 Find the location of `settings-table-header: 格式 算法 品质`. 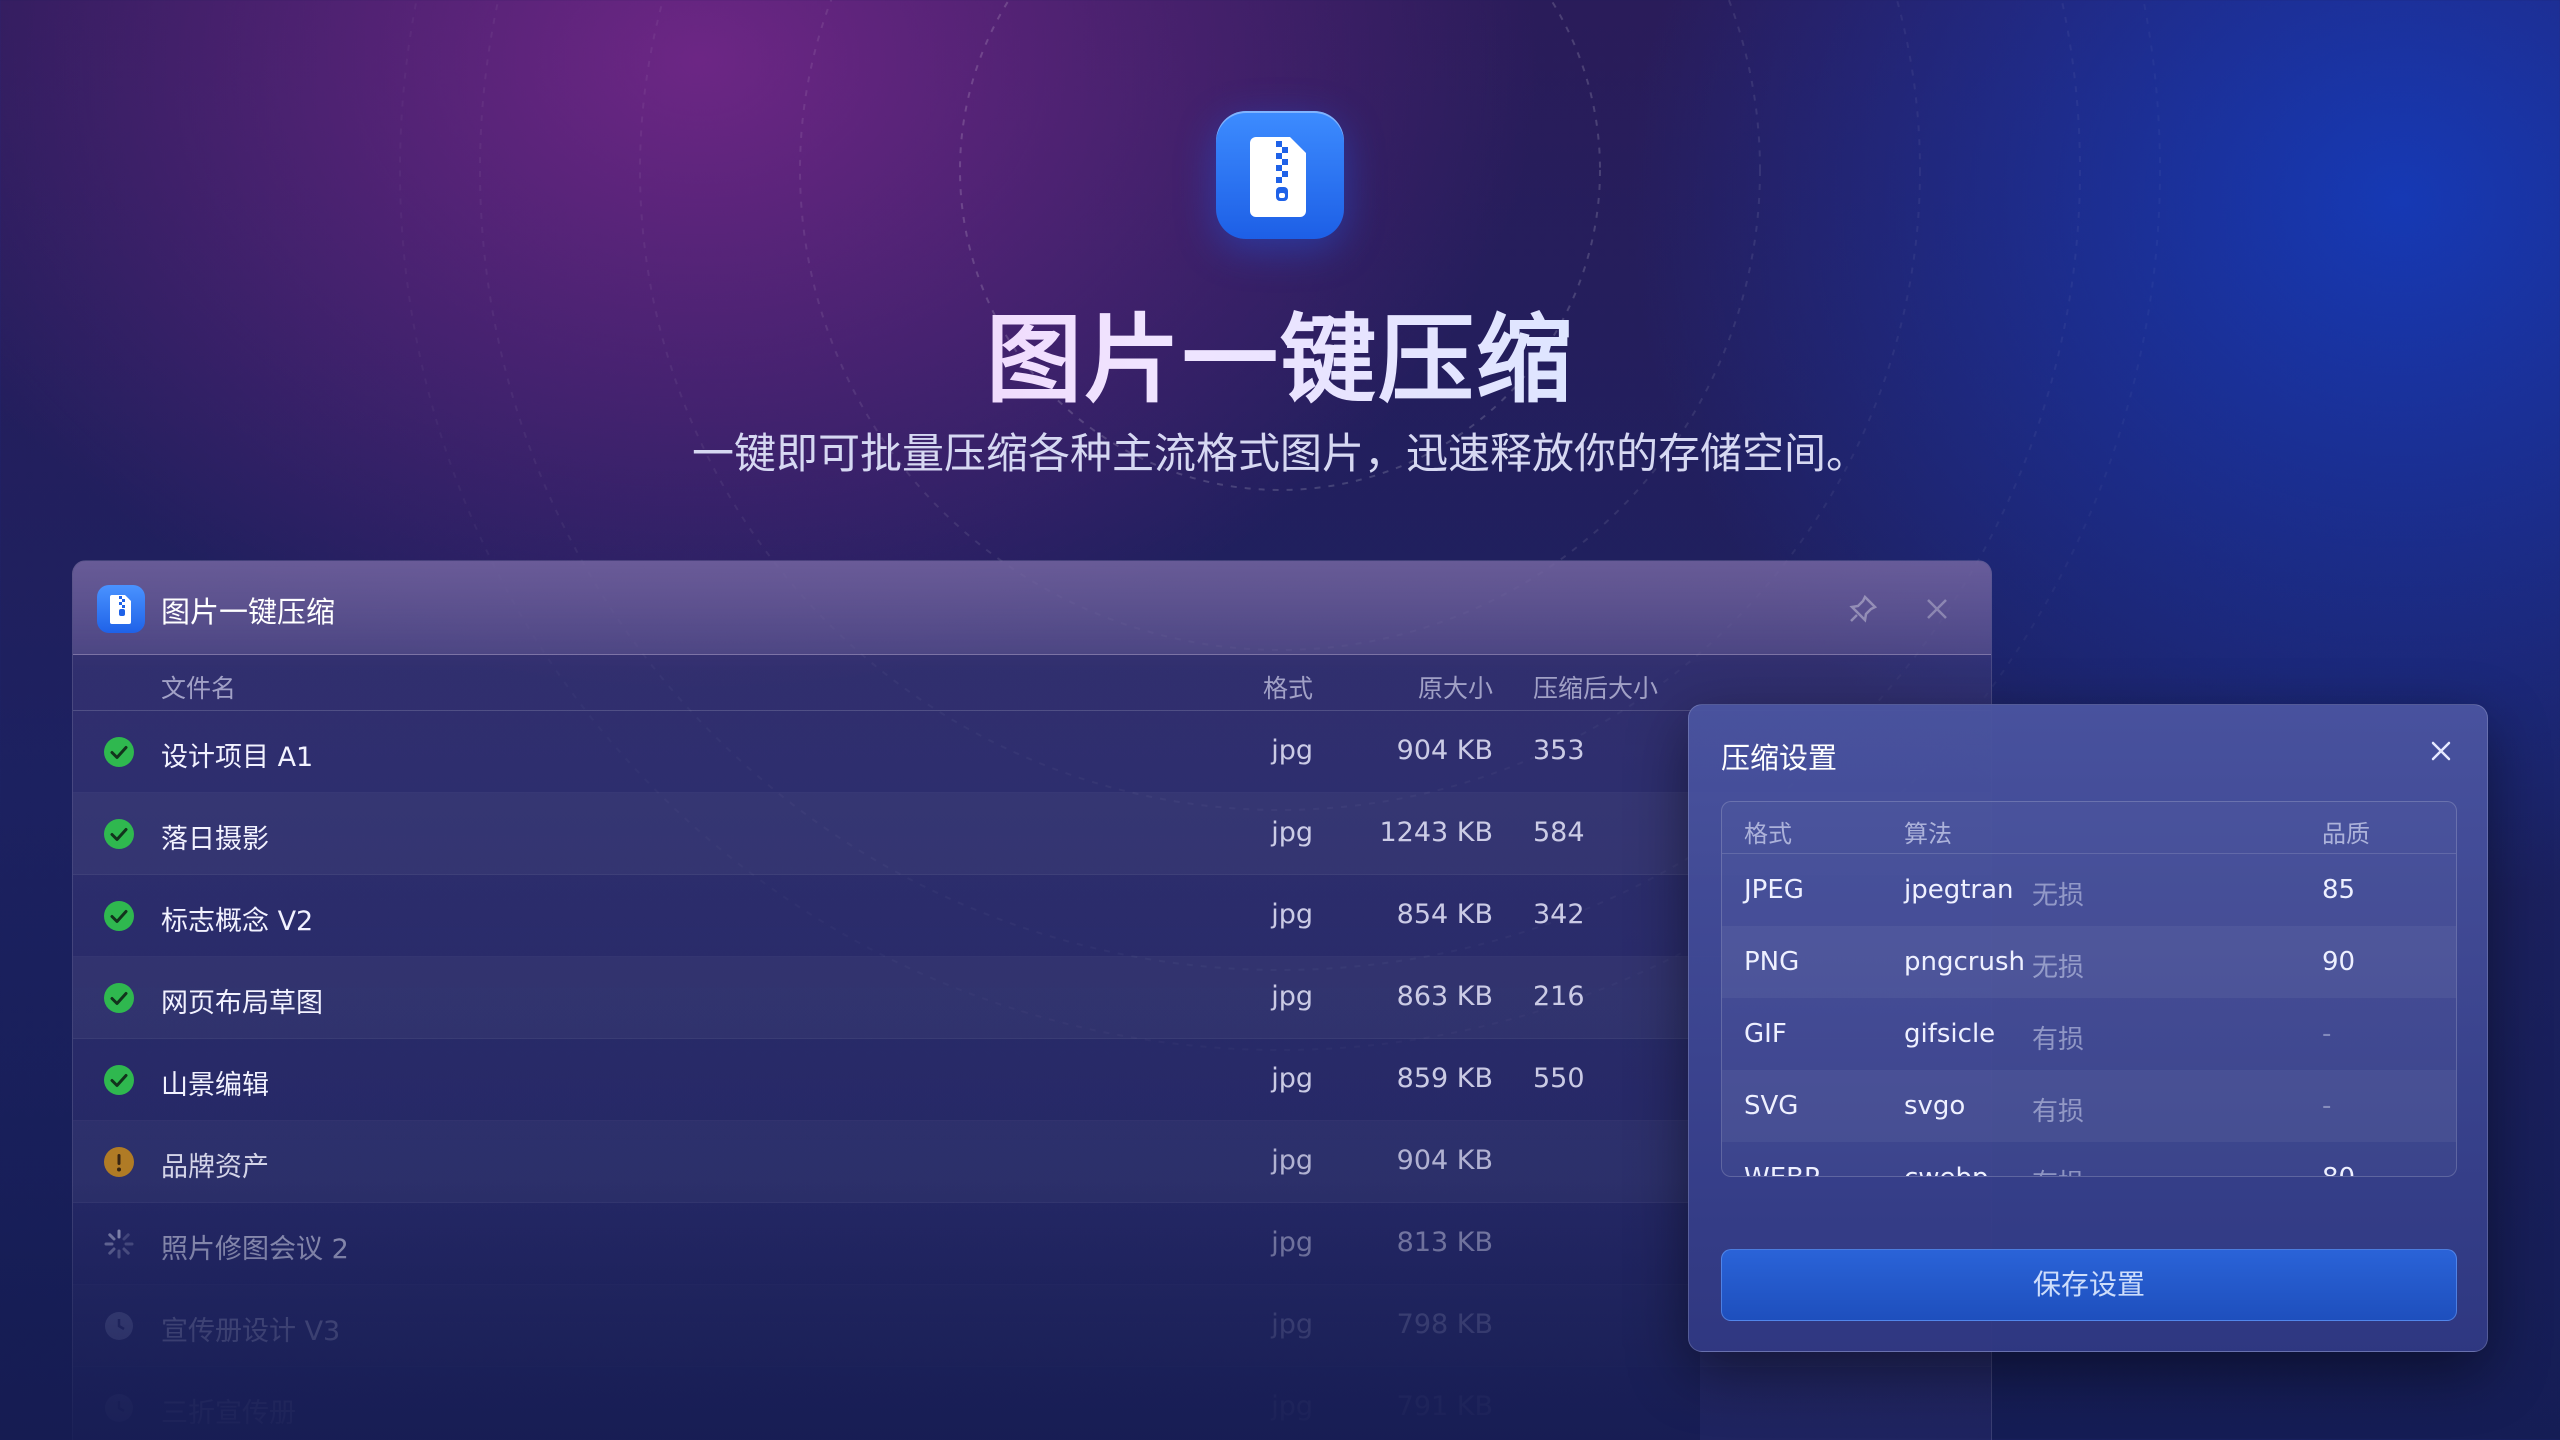

settings-table-header: 格式 算法 品质 is located at coordinates (2089, 828).